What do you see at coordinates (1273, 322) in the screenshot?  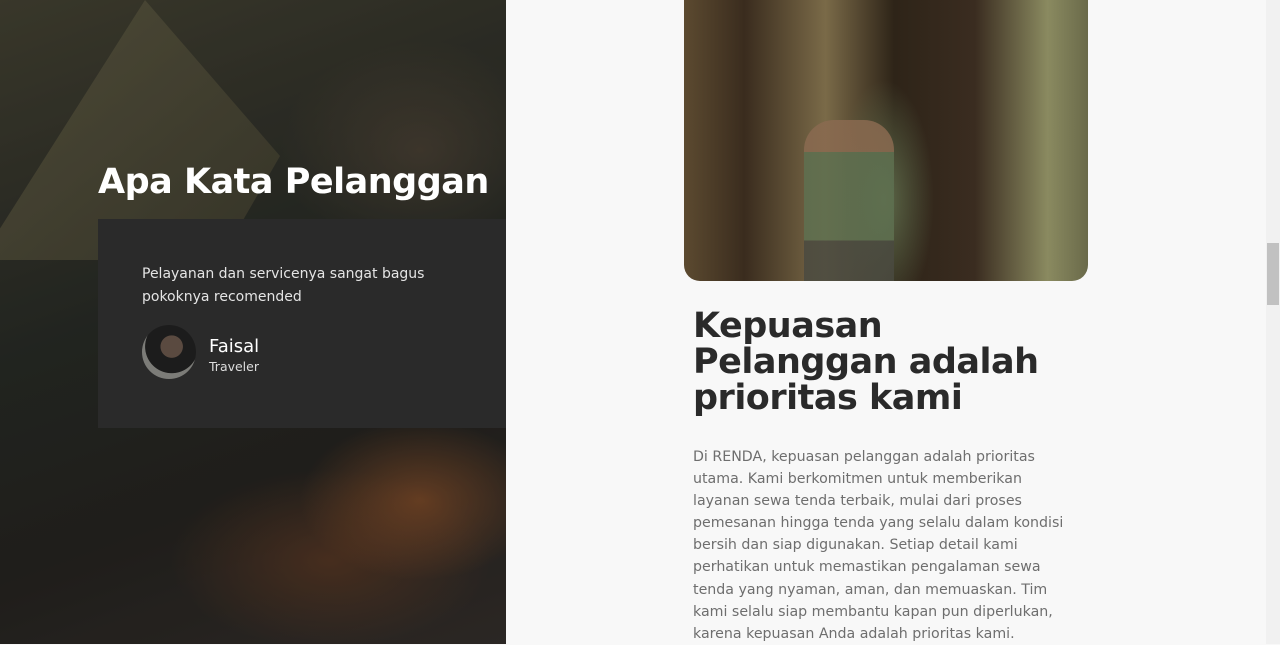 I see `page-scrollbar` at bounding box center [1273, 322].